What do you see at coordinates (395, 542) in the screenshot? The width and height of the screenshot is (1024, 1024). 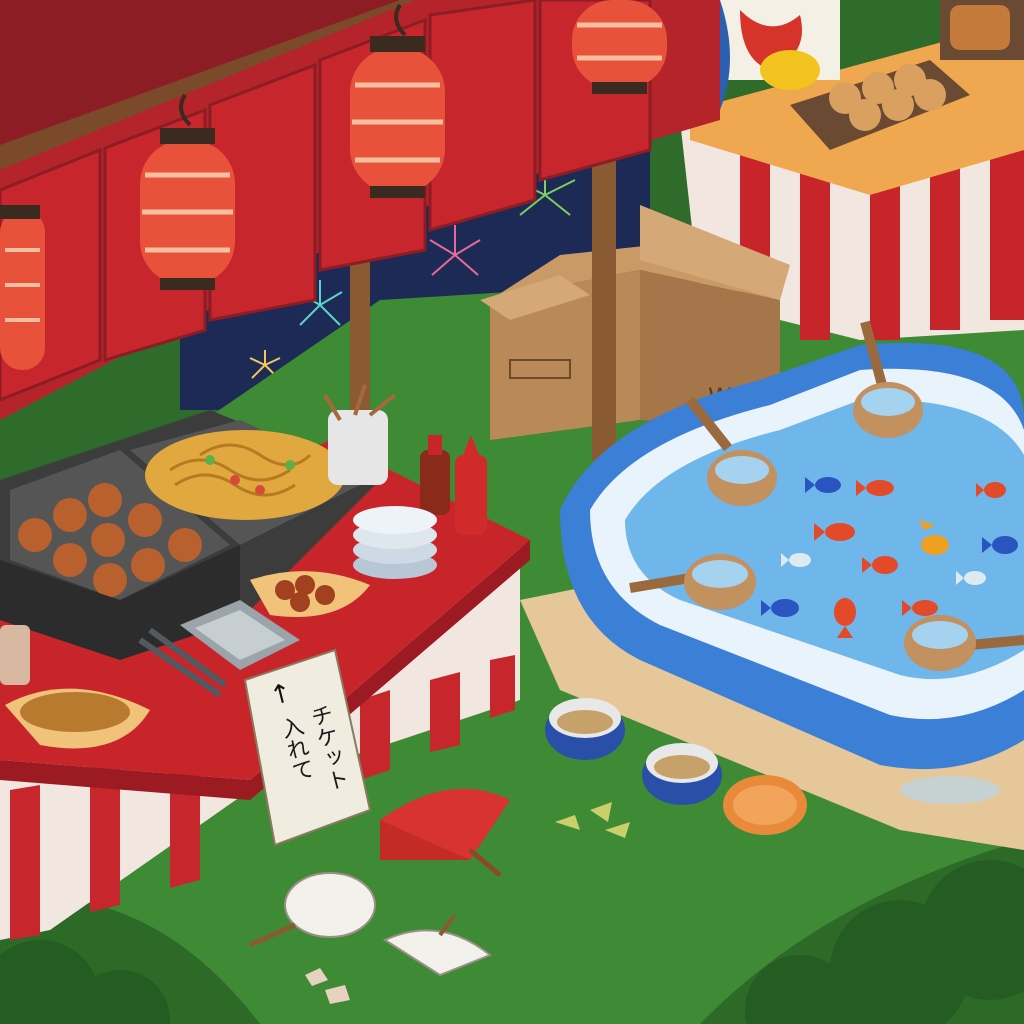 I see `plate-stack` at bounding box center [395, 542].